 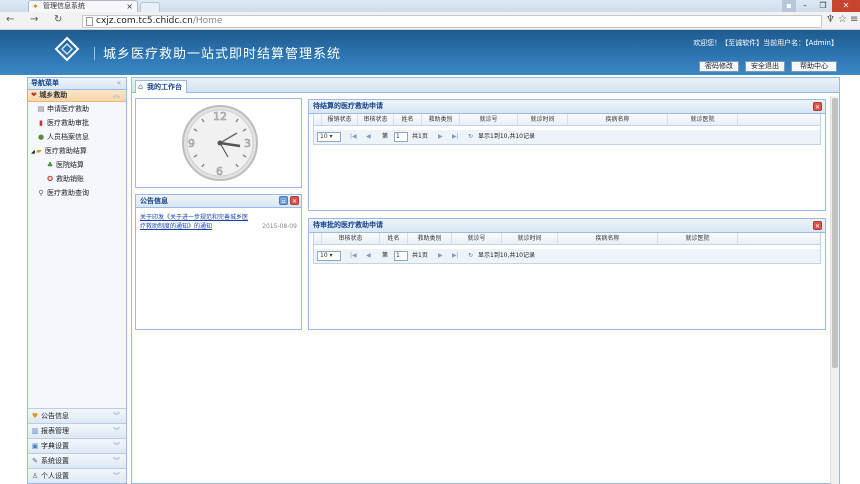 I want to click on tab-close-icon: ×, so click(x=129, y=6).